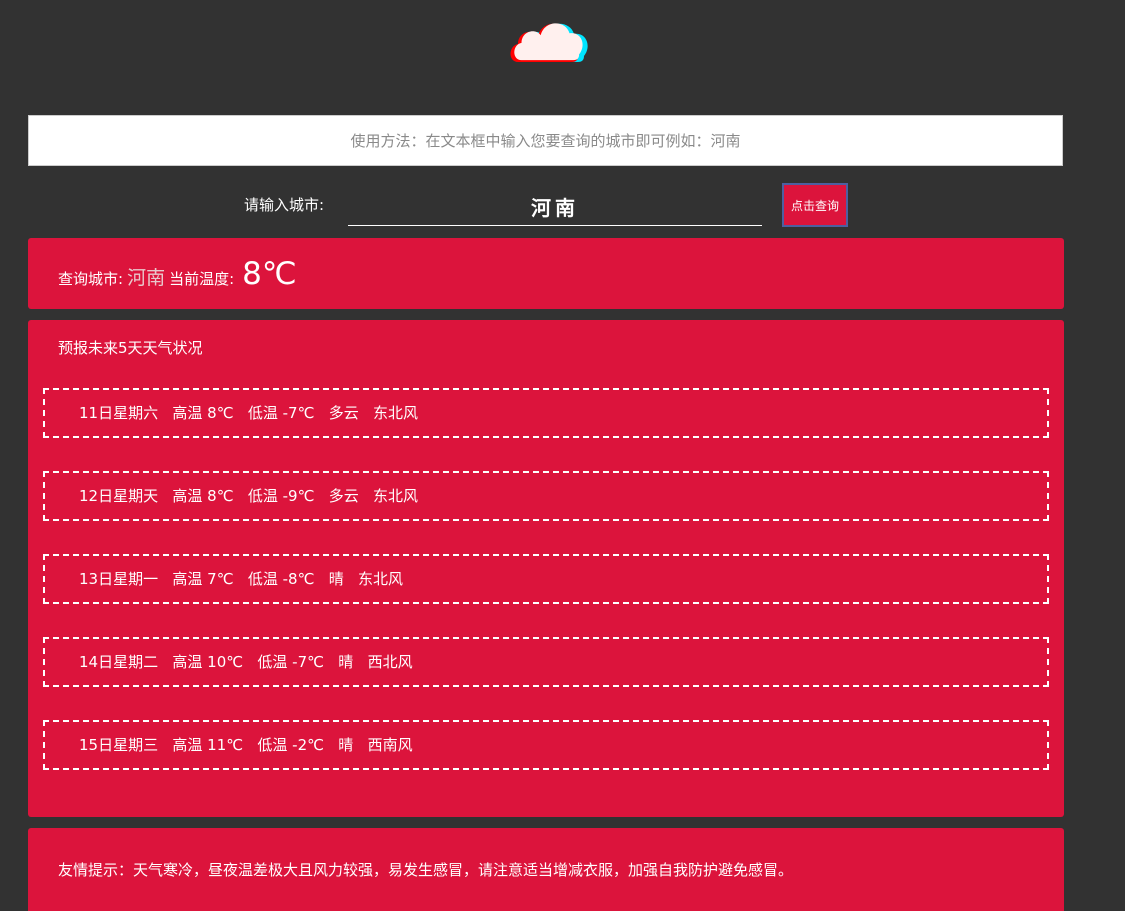  Describe the element at coordinates (246, 662) in the screenshot. I see `forecast-day-text: 14日星期二 高温 10℃ 低温 -7℃ 晴 西北风` at that location.